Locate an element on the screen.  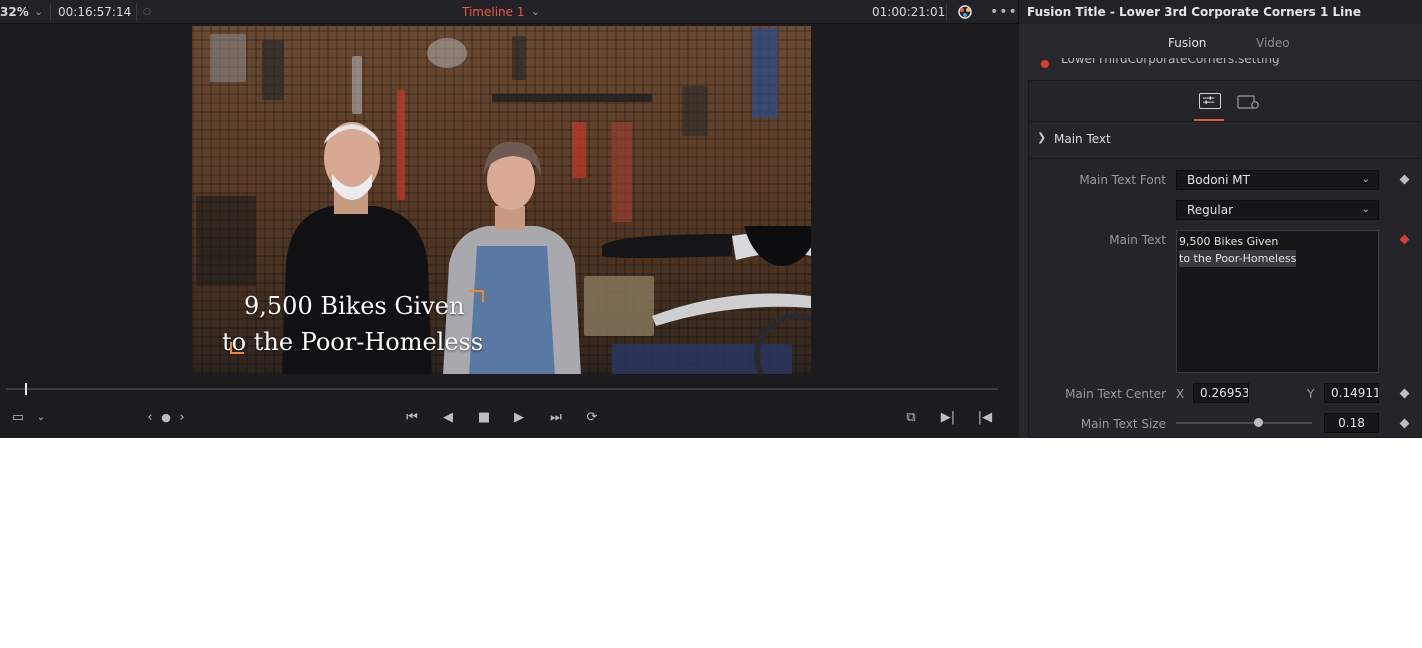
bike-handlebar is located at coordinates (706, 300).